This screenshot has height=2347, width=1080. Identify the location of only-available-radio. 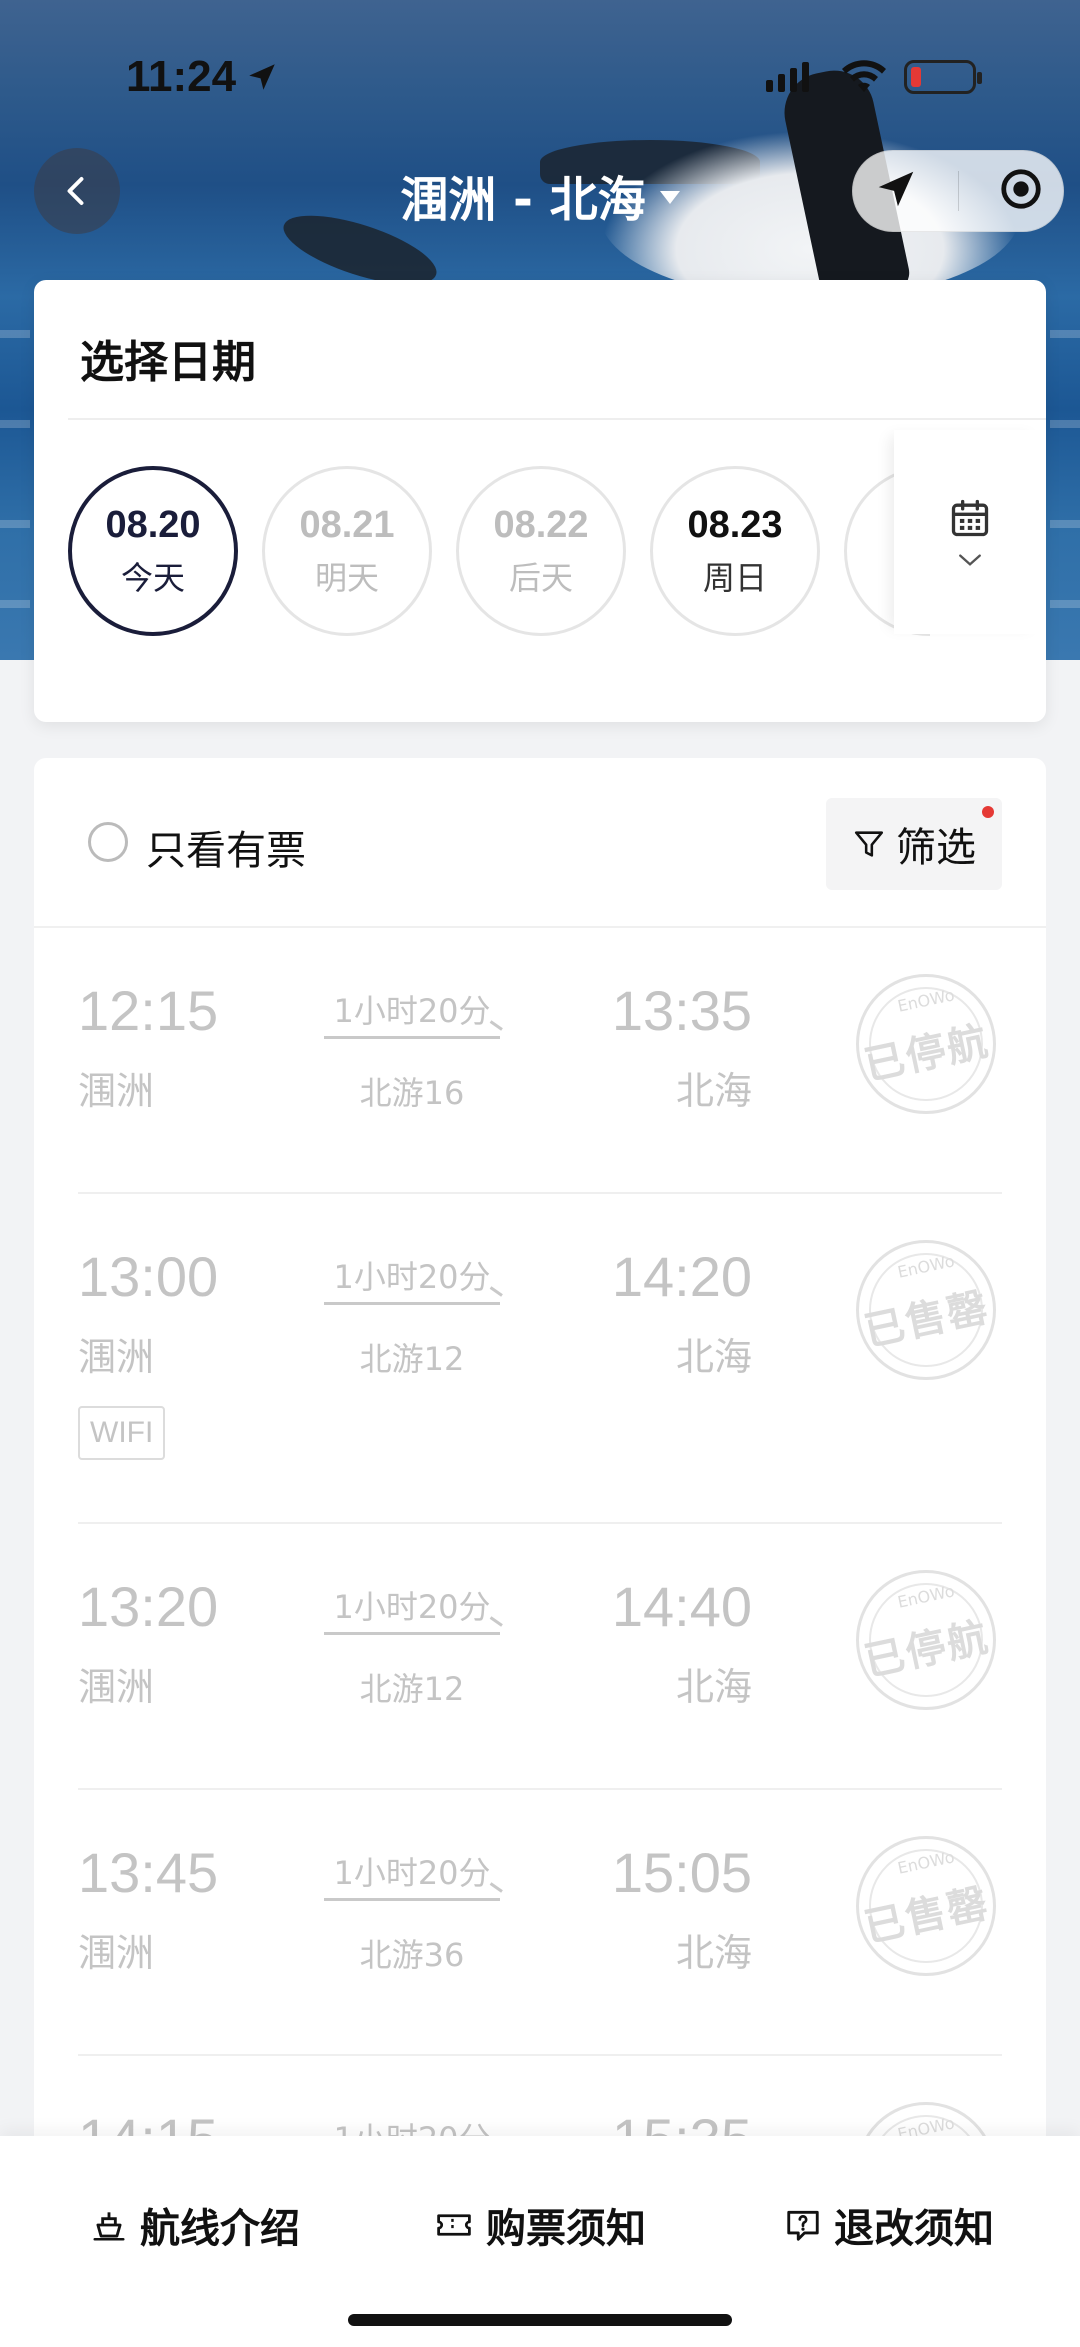
(108, 842).